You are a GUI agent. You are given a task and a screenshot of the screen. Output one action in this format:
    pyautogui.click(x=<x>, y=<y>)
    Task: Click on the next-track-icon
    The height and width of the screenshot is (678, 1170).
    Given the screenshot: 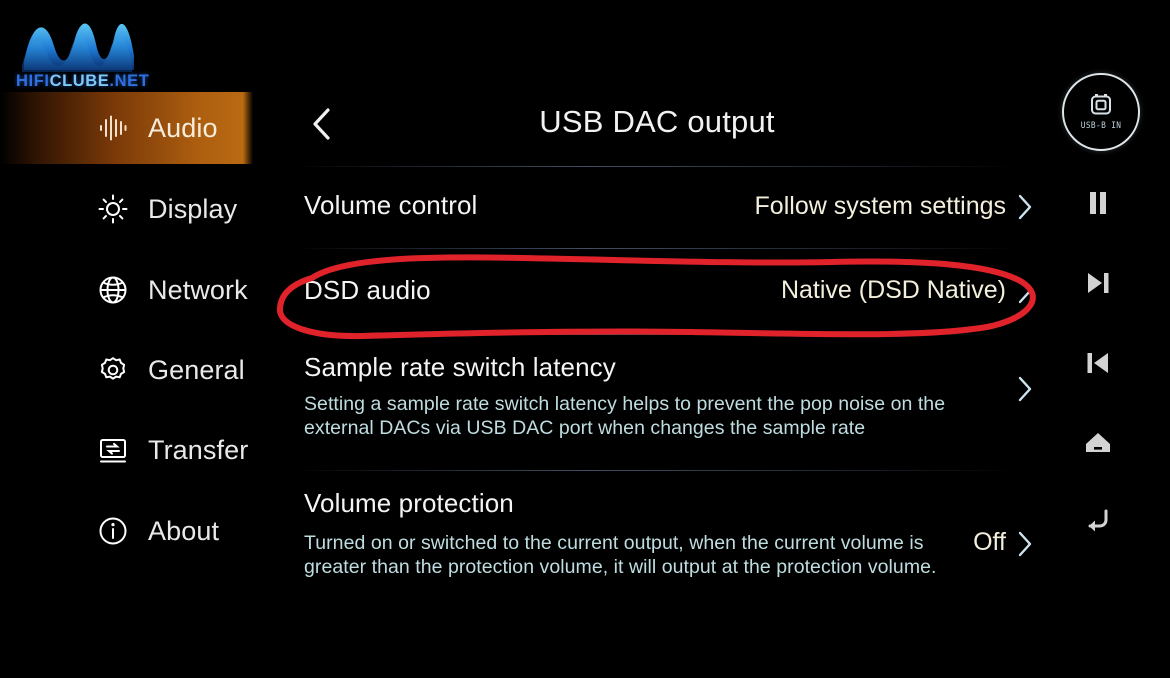 What is the action you would take?
    pyautogui.click(x=1098, y=285)
    